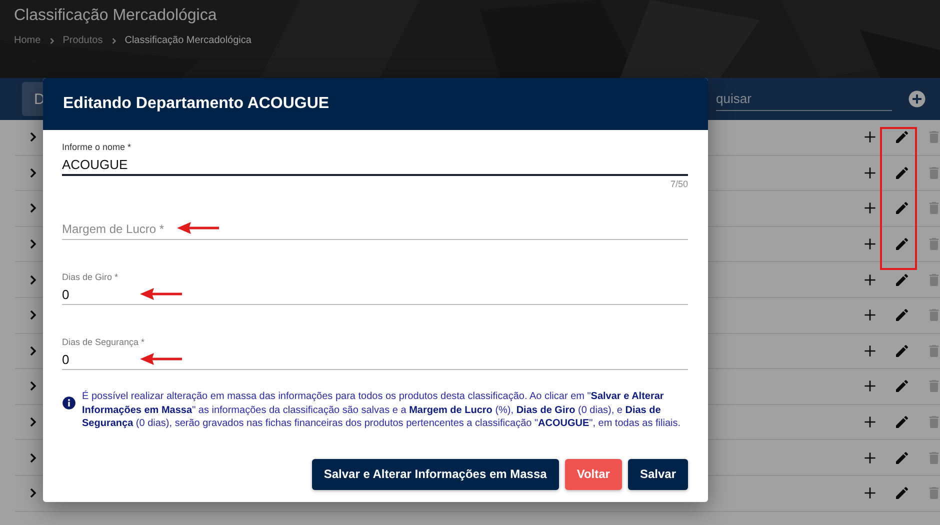  I want to click on dialog-button: Salvar, so click(658, 474).